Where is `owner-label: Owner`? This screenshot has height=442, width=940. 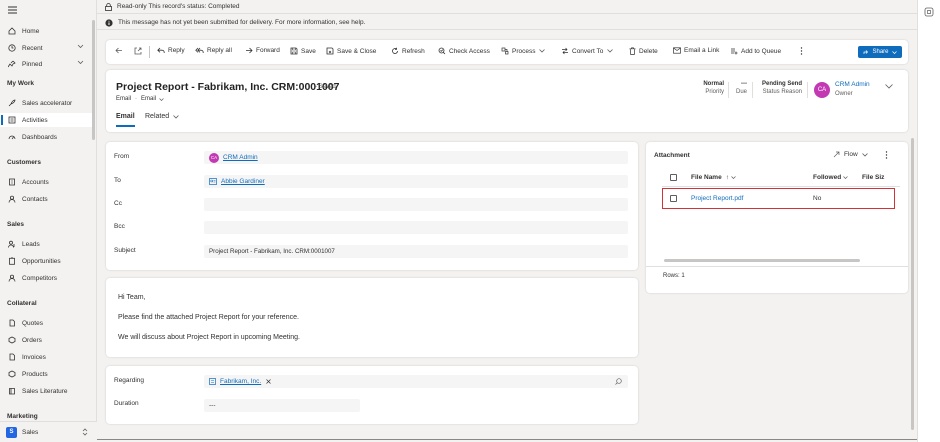
owner-label: Owner is located at coordinates (844, 94).